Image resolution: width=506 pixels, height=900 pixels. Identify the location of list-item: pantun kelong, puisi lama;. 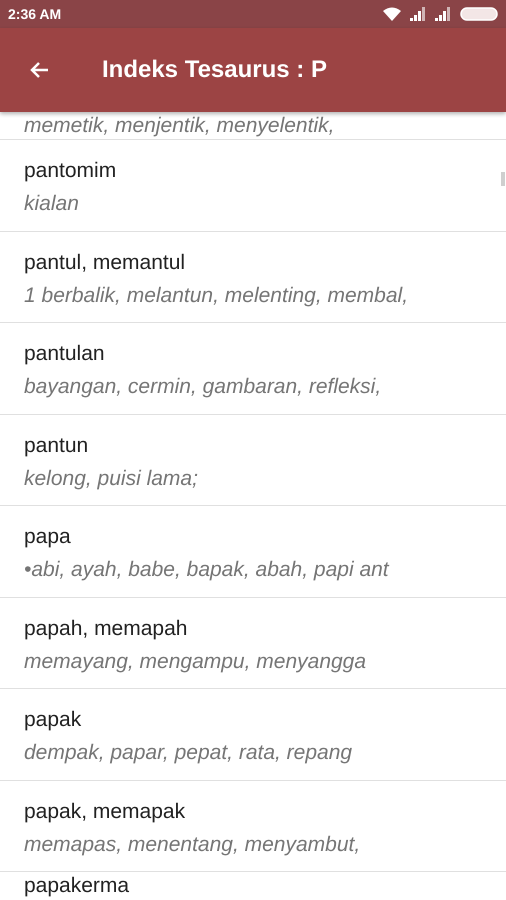
(253, 460).